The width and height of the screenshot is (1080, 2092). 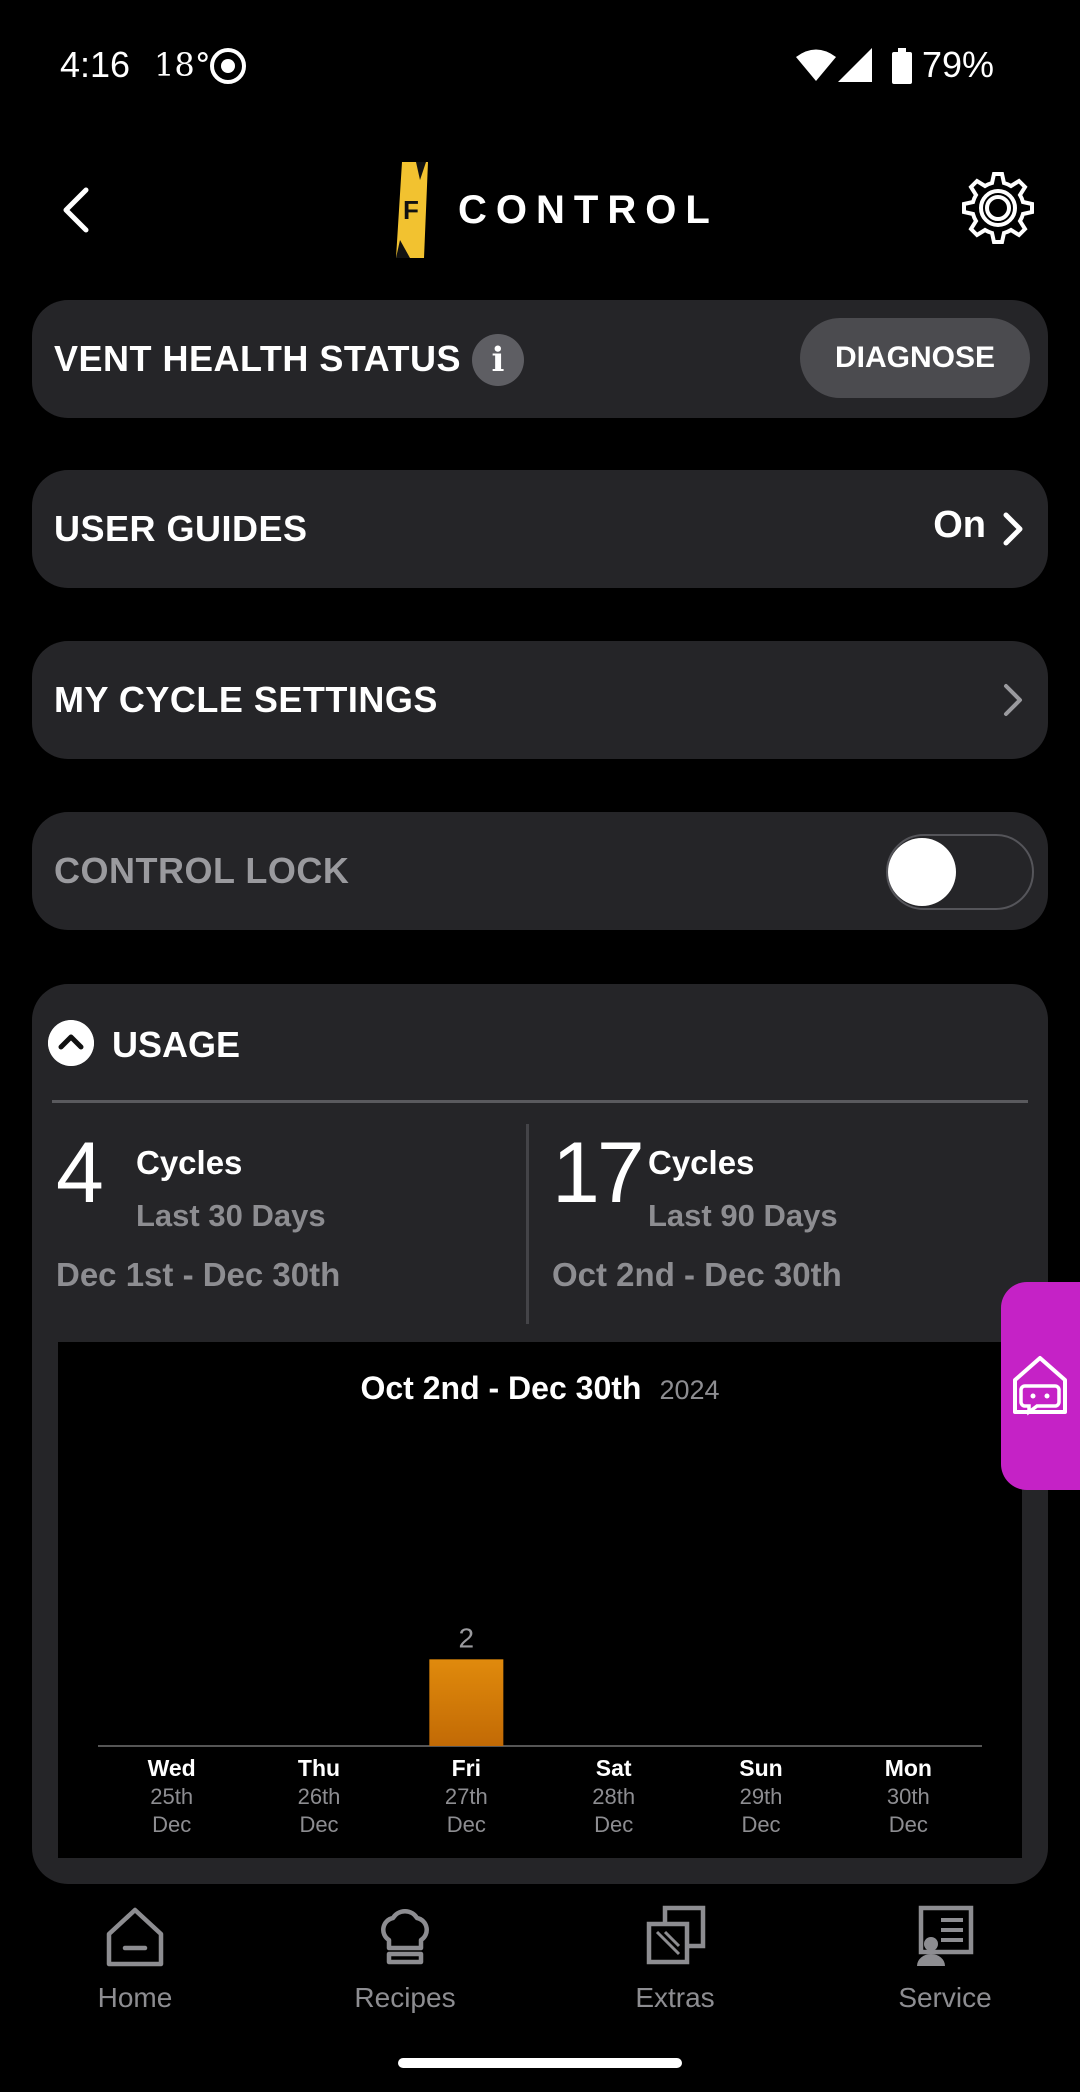 I want to click on nav-home: Home, so click(x=135, y=1951).